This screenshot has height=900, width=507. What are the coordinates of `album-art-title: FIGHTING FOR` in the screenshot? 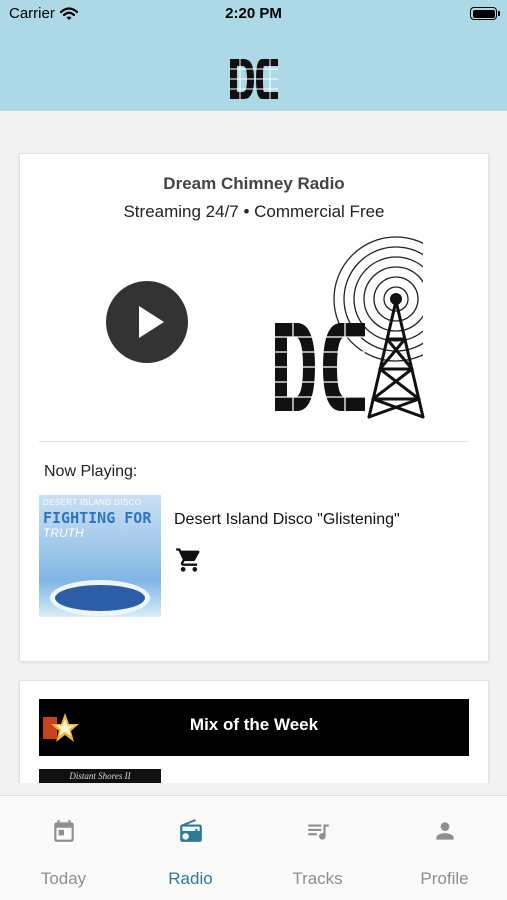 It's located at (97, 518).